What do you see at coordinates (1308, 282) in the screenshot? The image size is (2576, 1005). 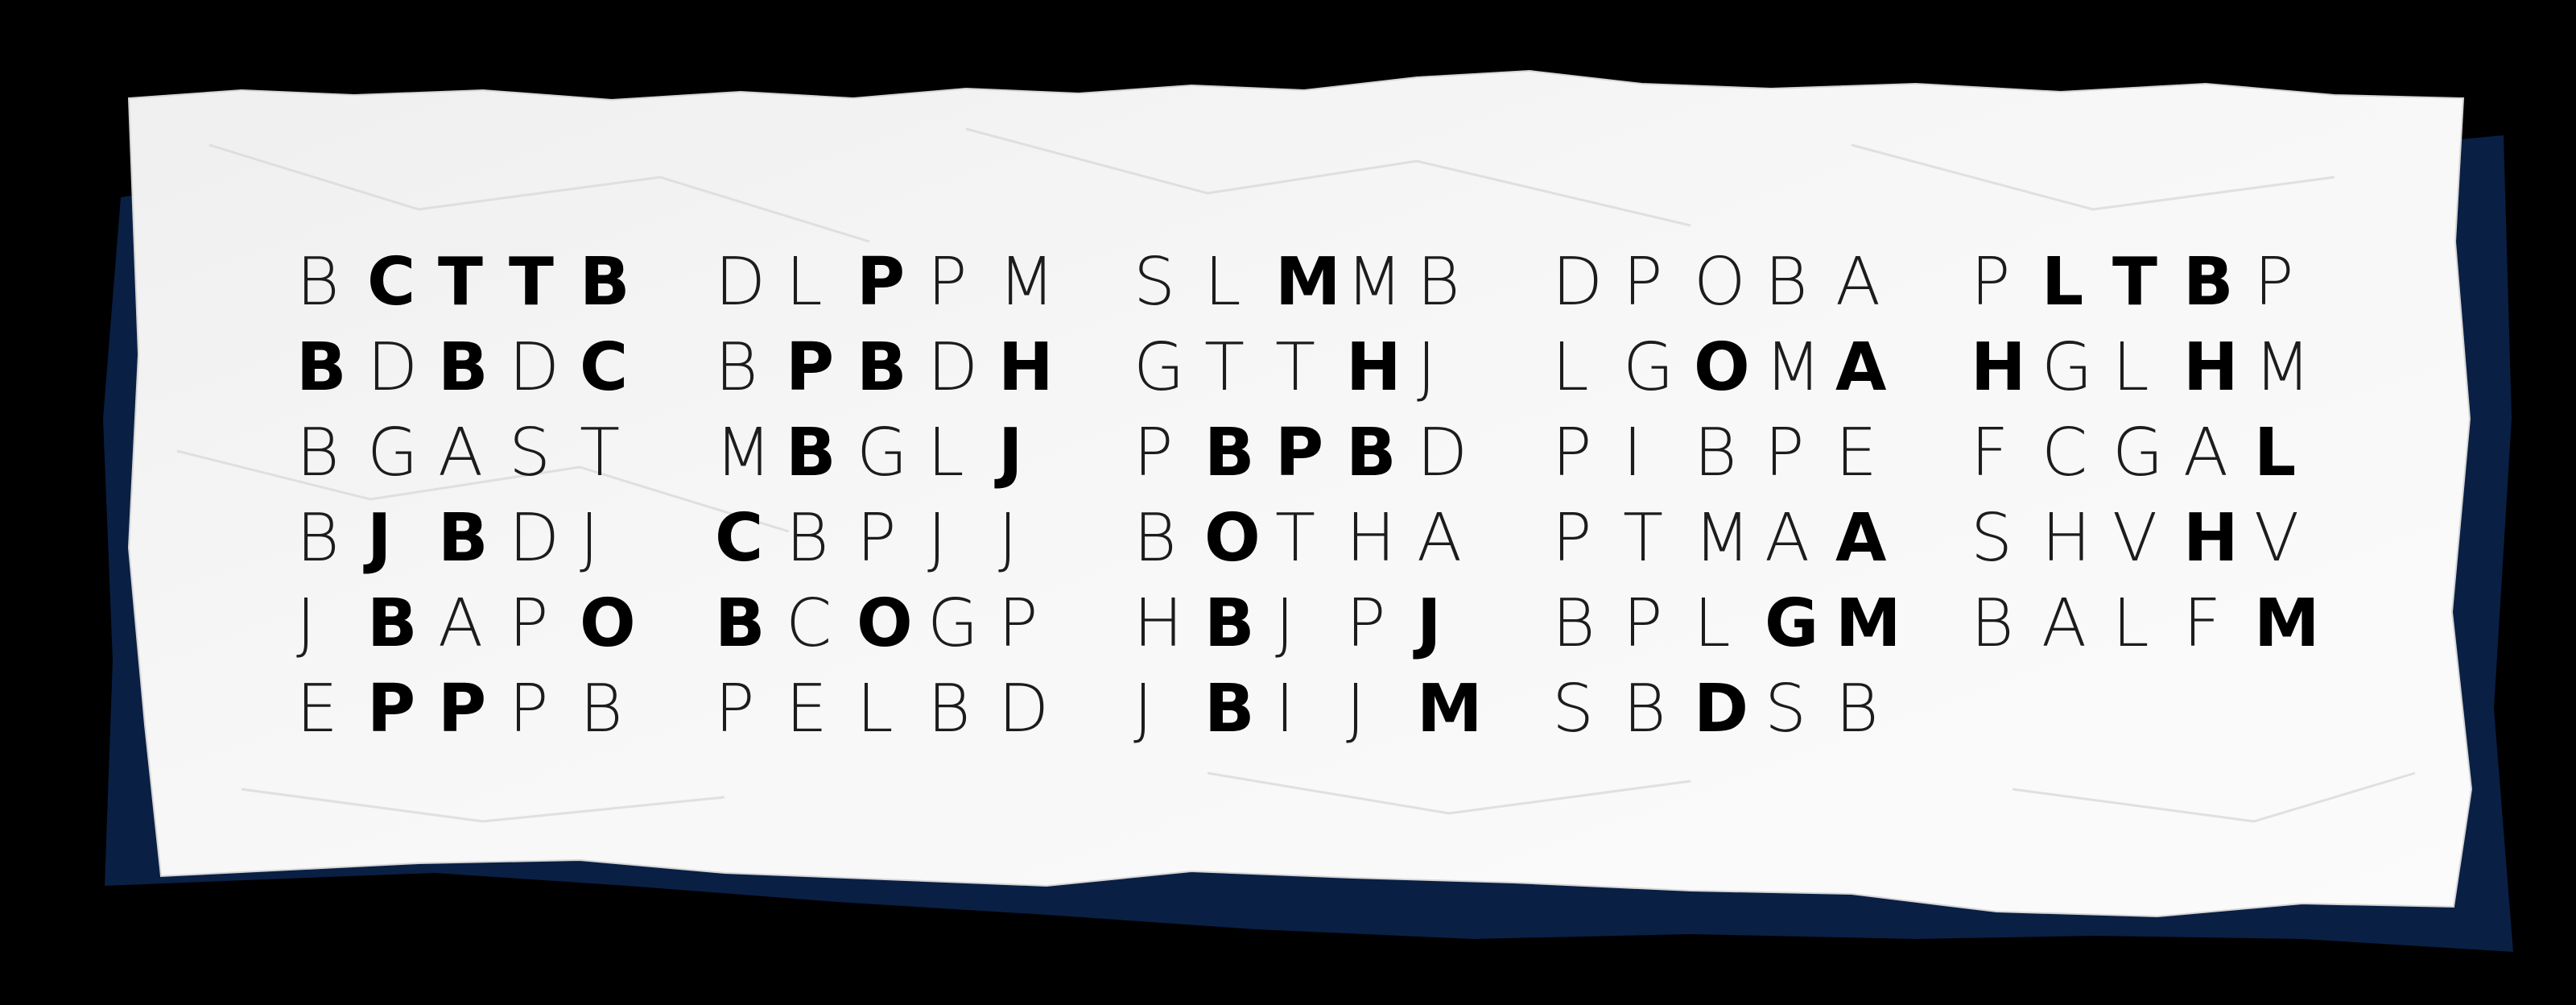 I see `bold-letter: M` at bounding box center [1308, 282].